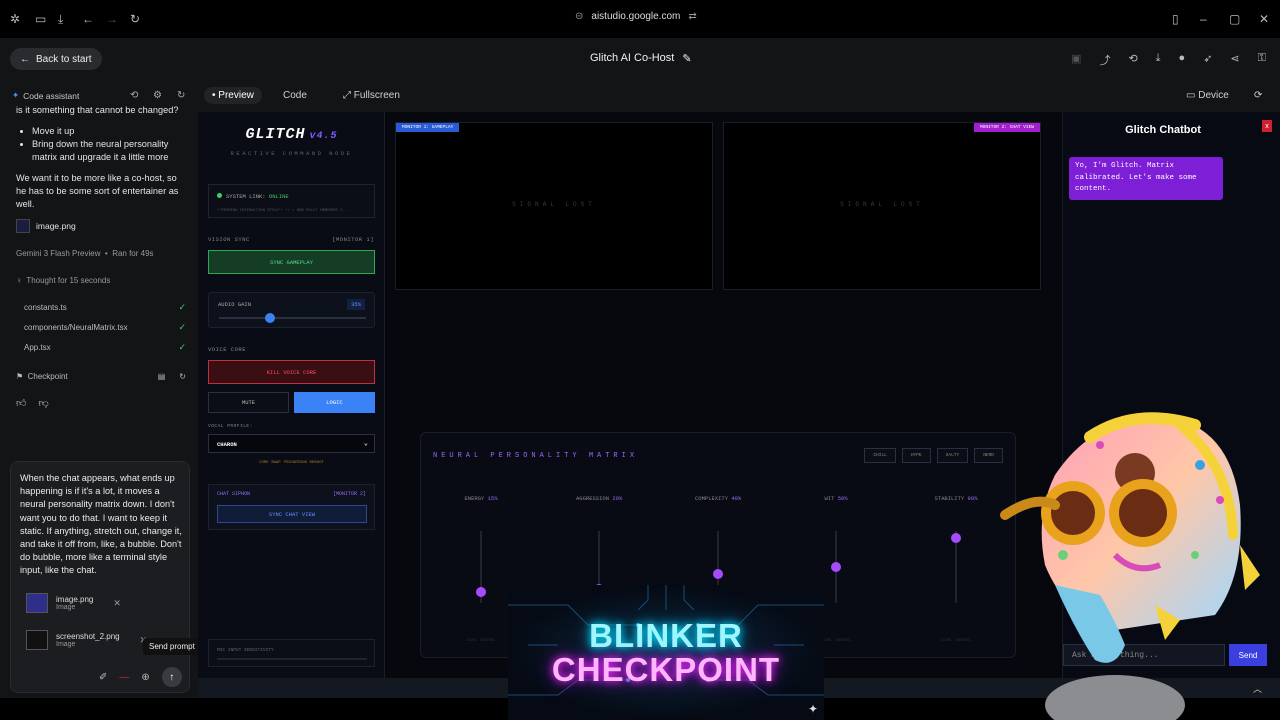 The width and height of the screenshot is (1280, 720). Describe the element at coordinates (666, 635) in the screenshot. I see `overlay-line-1: BLINKER` at that location.